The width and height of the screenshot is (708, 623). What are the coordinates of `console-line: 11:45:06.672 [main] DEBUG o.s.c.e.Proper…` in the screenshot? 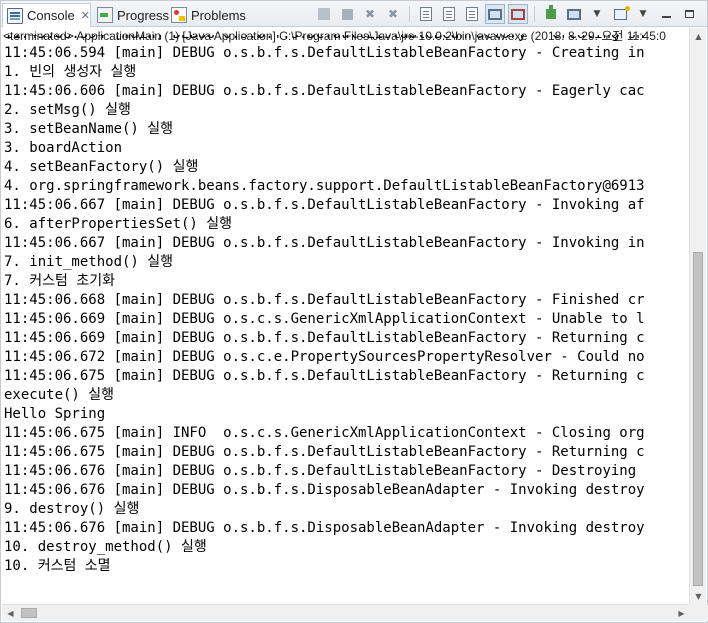 It's located at (324, 357).